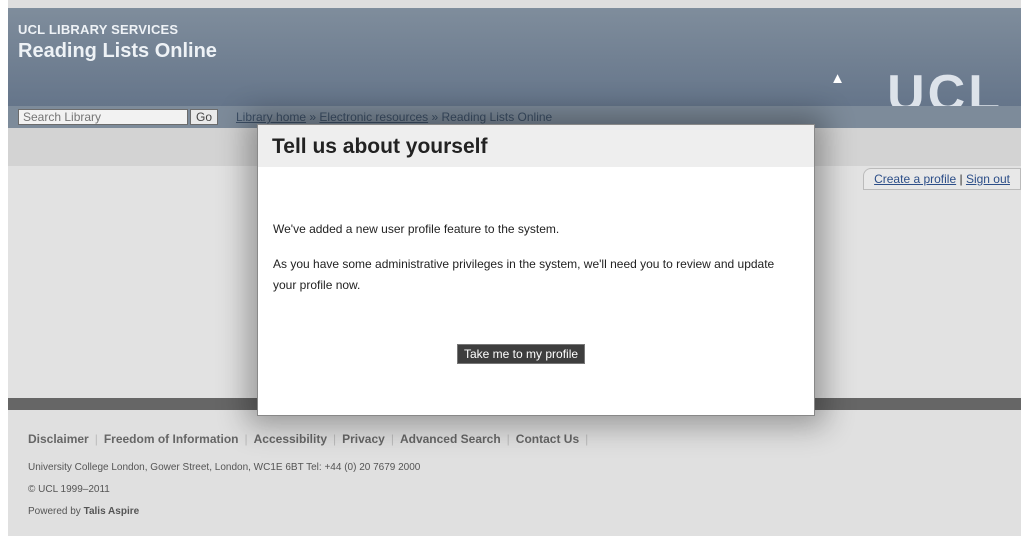 The height and width of the screenshot is (536, 1021). I want to click on footer-link-accessibility: Accessibility, so click(290, 439).